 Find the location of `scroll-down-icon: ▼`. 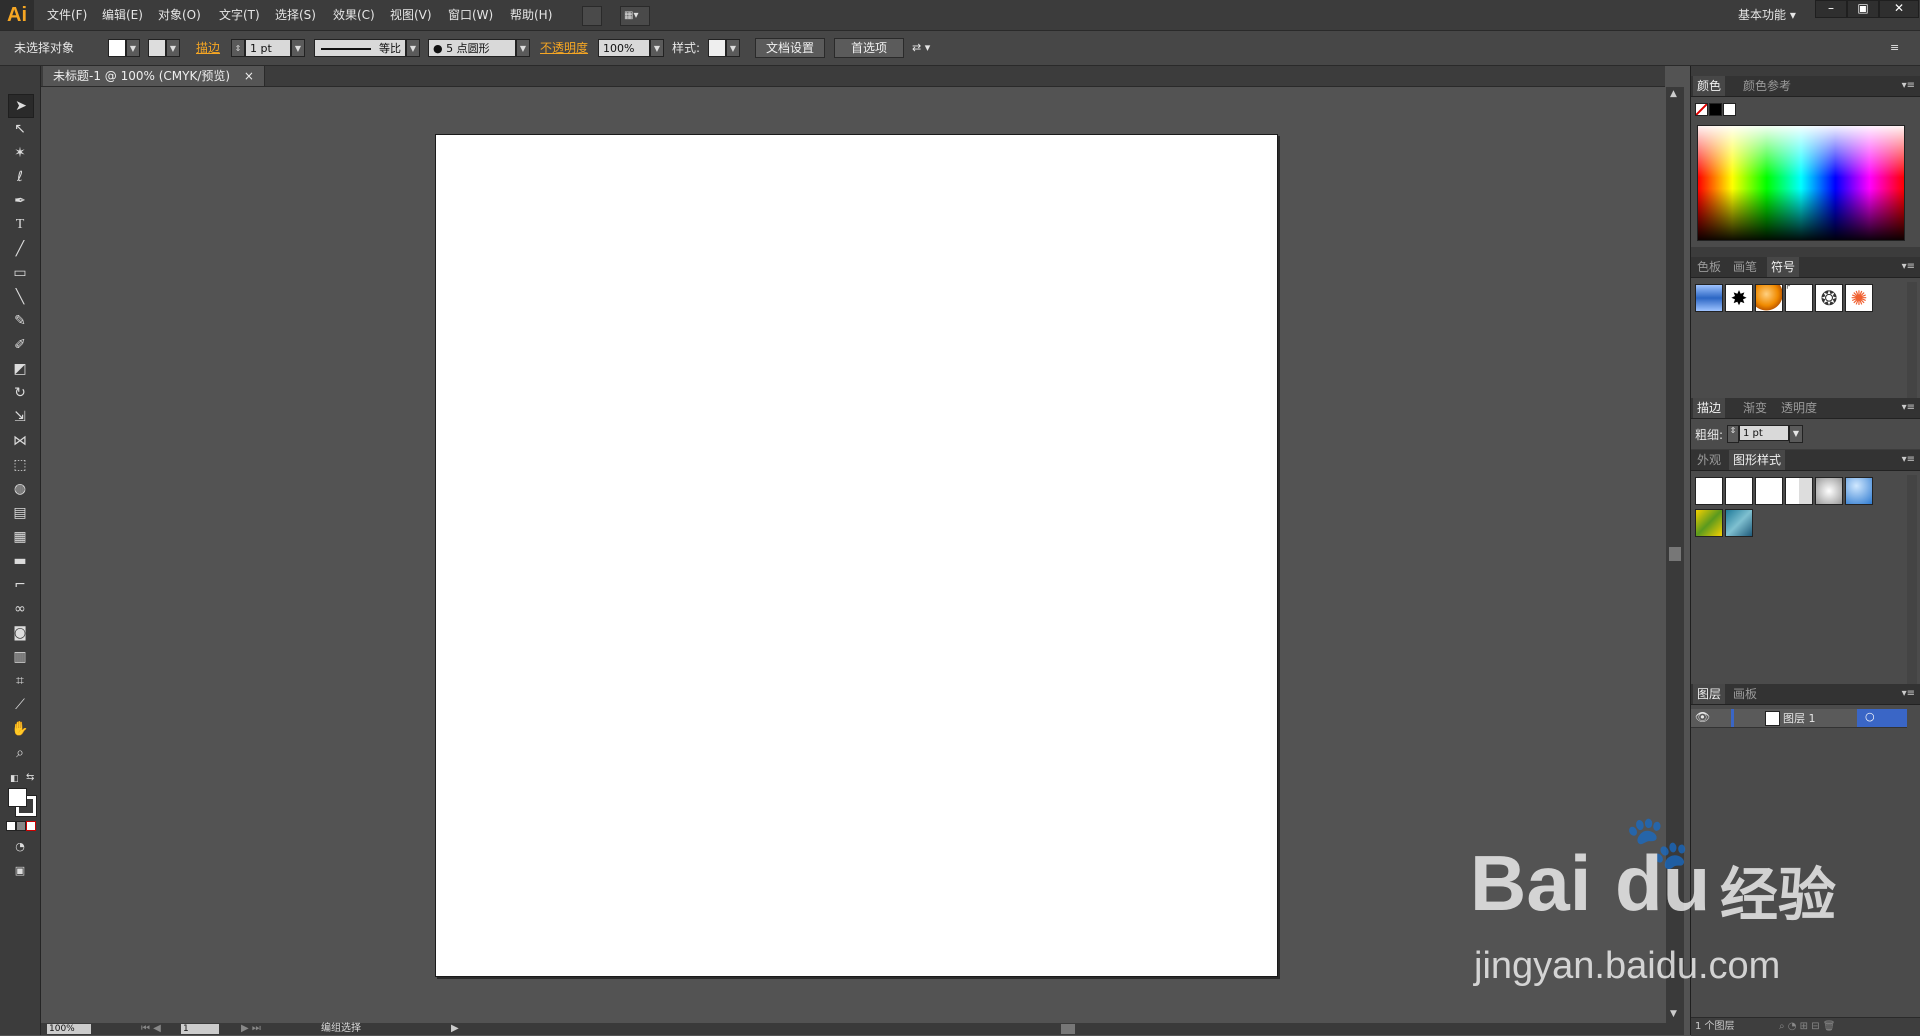

scroll-down-icon: ▼ is located at coordinates (1673, 1014).